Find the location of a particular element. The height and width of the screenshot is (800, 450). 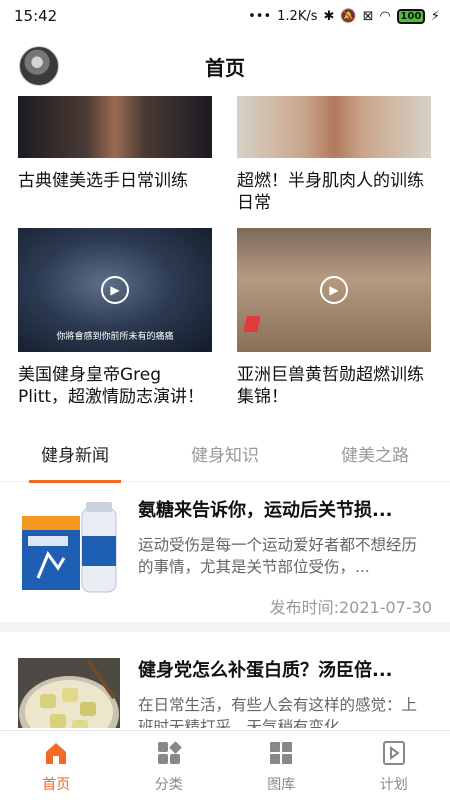

nav-gallery: 图库 is located at coordinates (281, 766).